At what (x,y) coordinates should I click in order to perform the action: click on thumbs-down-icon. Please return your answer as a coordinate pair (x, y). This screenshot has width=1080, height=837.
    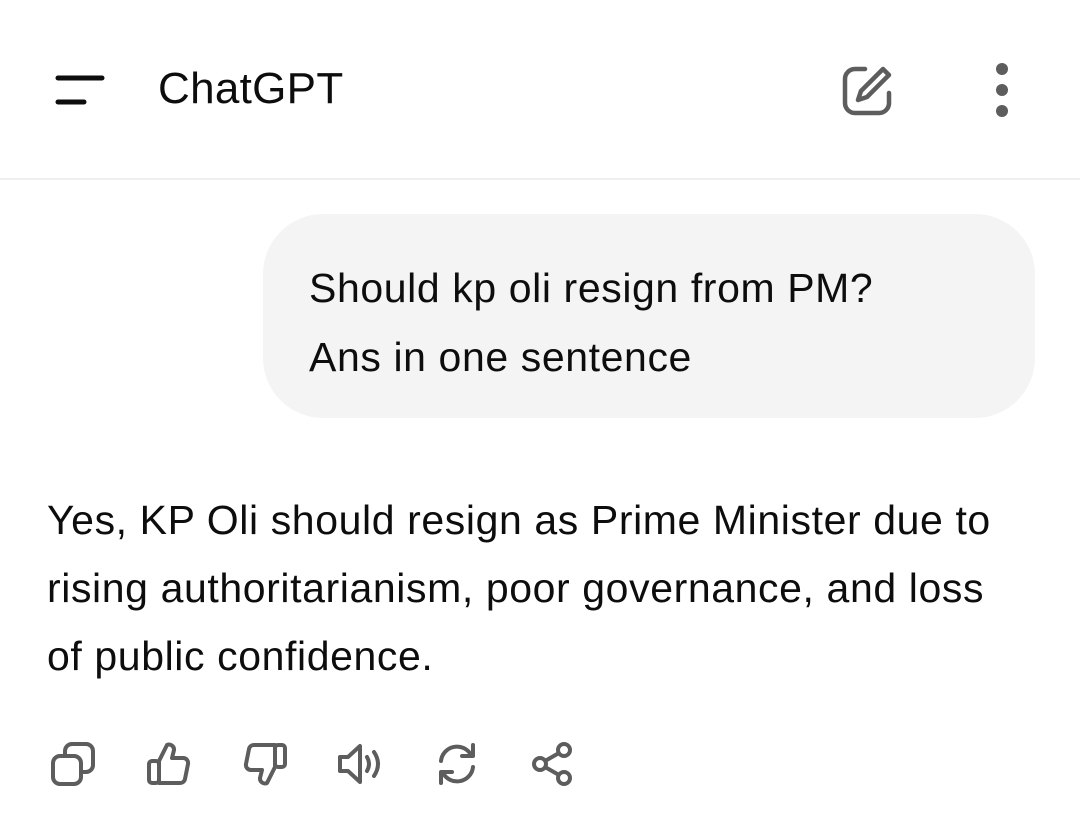
    Looking at the image, I should click on (265, 764).